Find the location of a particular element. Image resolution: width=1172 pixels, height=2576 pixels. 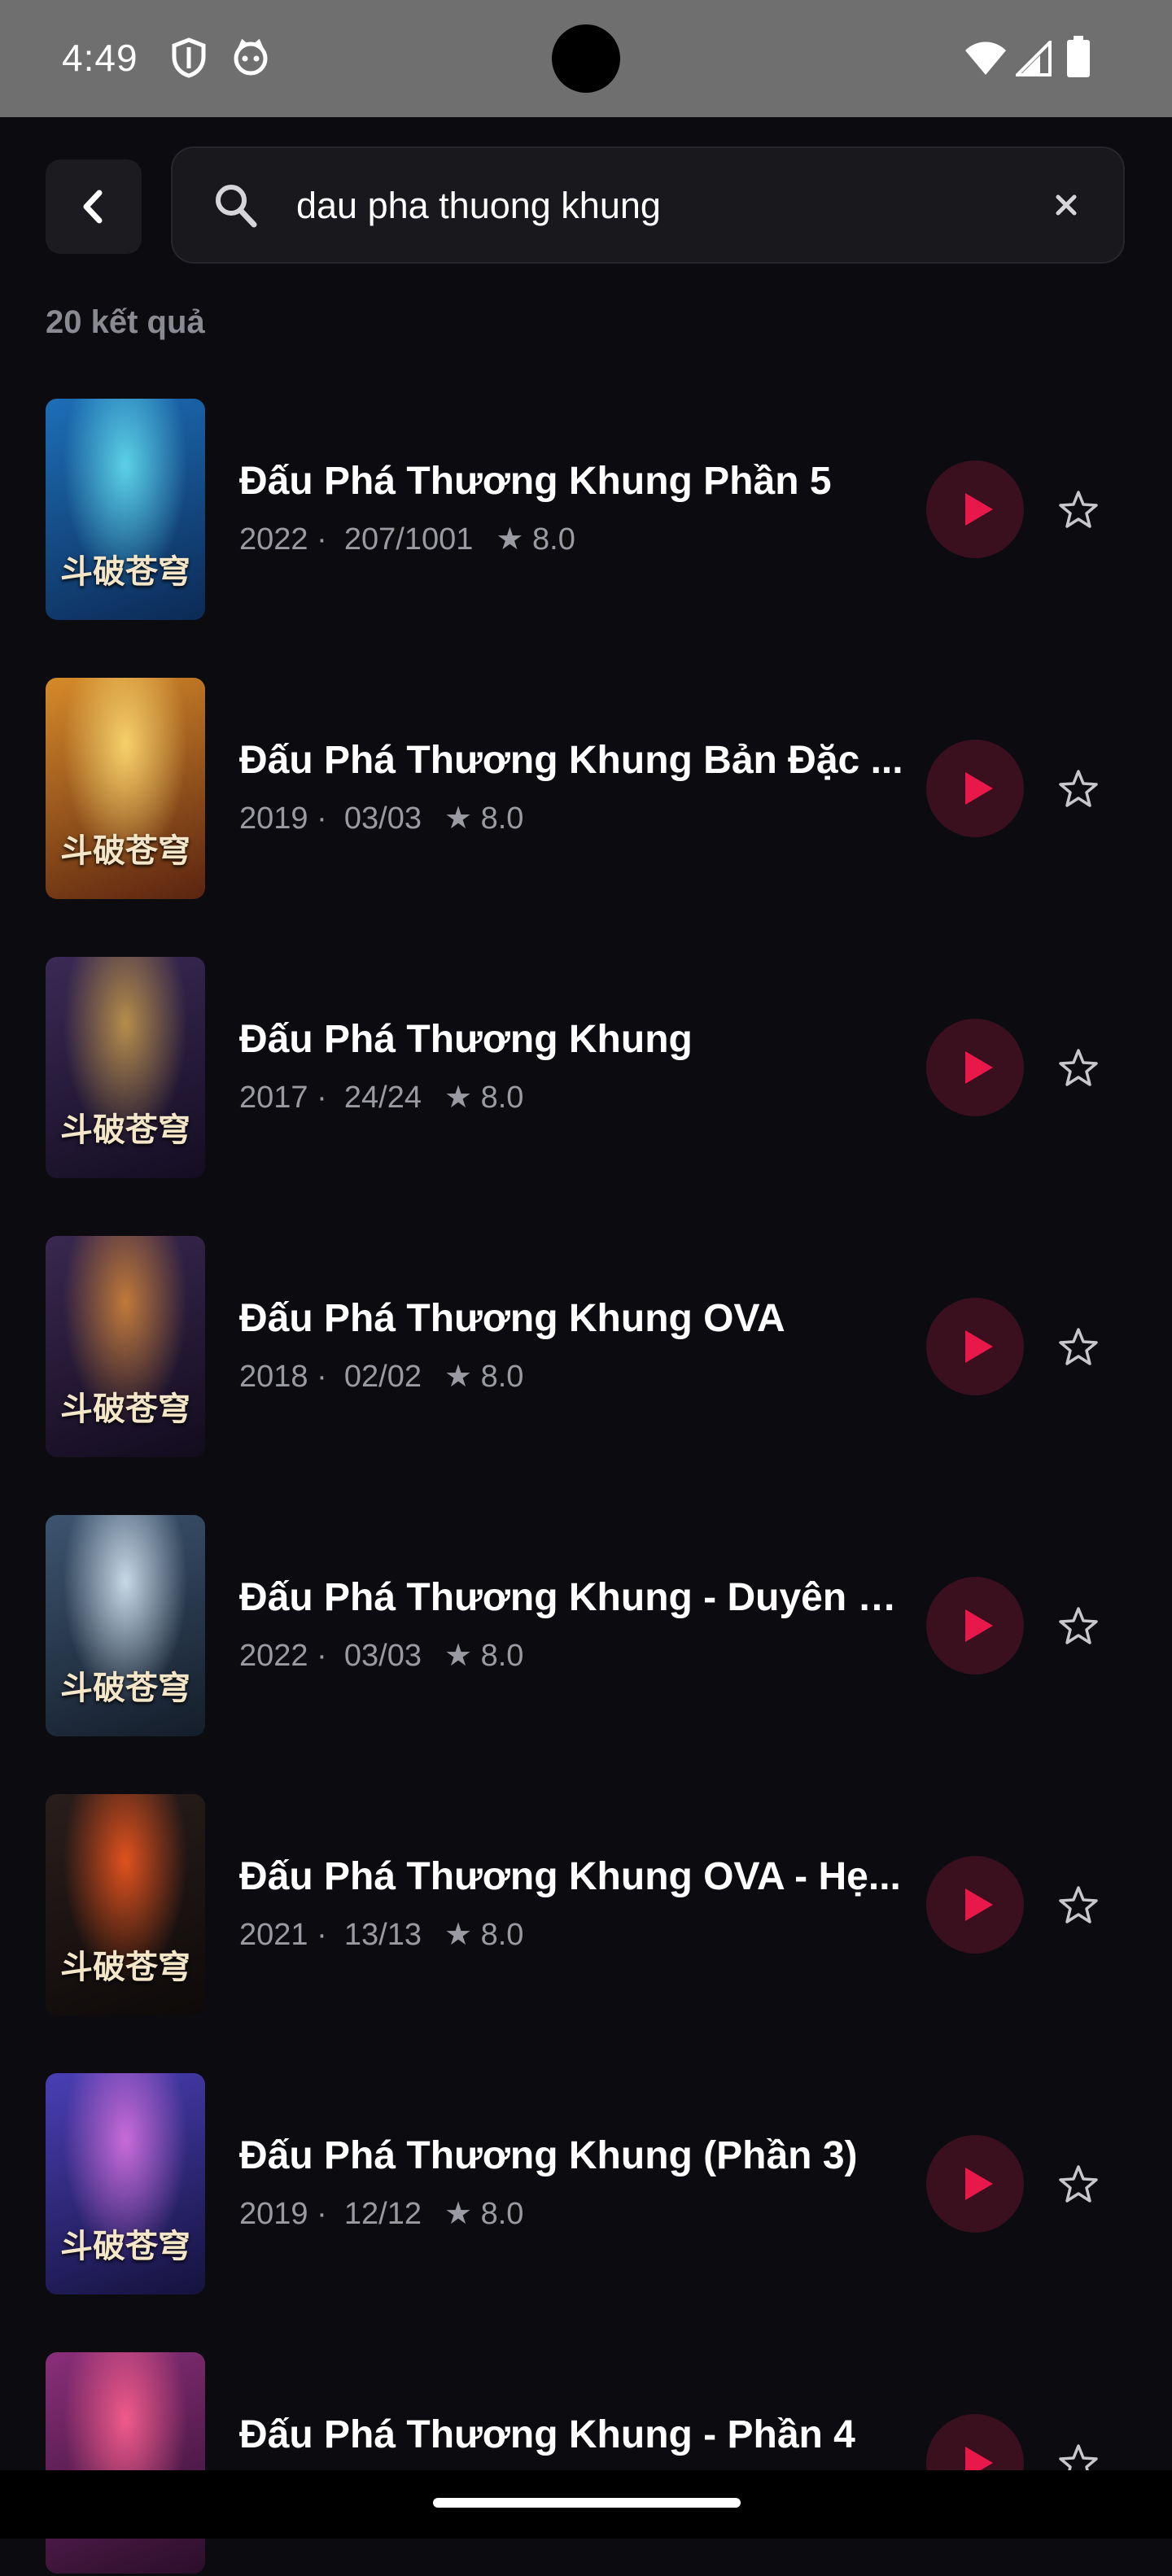

item-meta: 2022 · 03/03 ★ 8.0 is located at coordinates (381, 1655).